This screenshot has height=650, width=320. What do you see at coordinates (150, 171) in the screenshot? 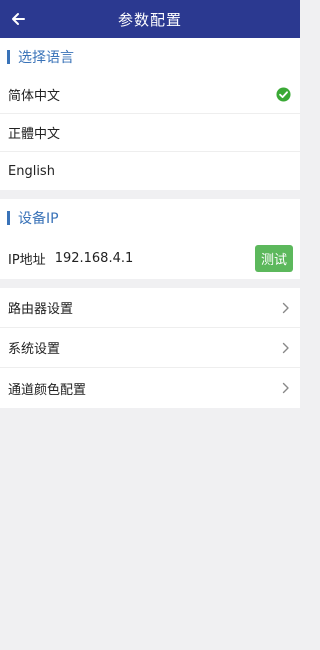
I see `language-option-english: English` at bounding box center [150, 171].